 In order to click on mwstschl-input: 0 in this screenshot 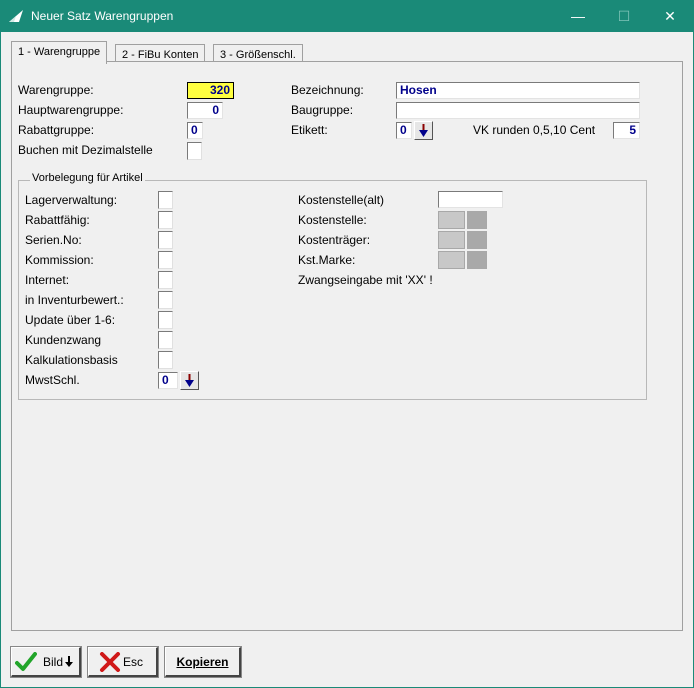, I will do `click(168, 380)`.